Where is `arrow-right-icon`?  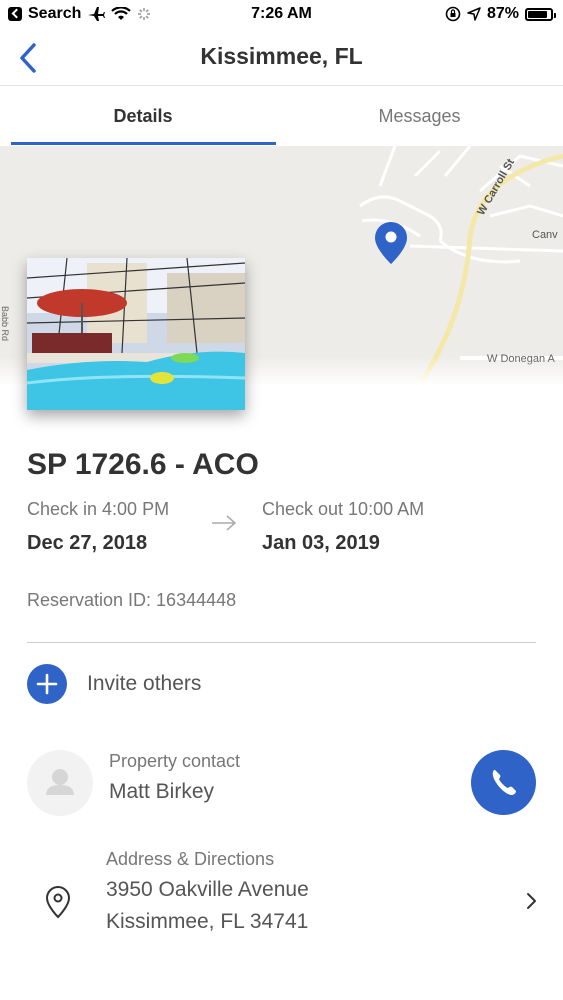
arrow-right-icon is located at coordinates (224, 523).